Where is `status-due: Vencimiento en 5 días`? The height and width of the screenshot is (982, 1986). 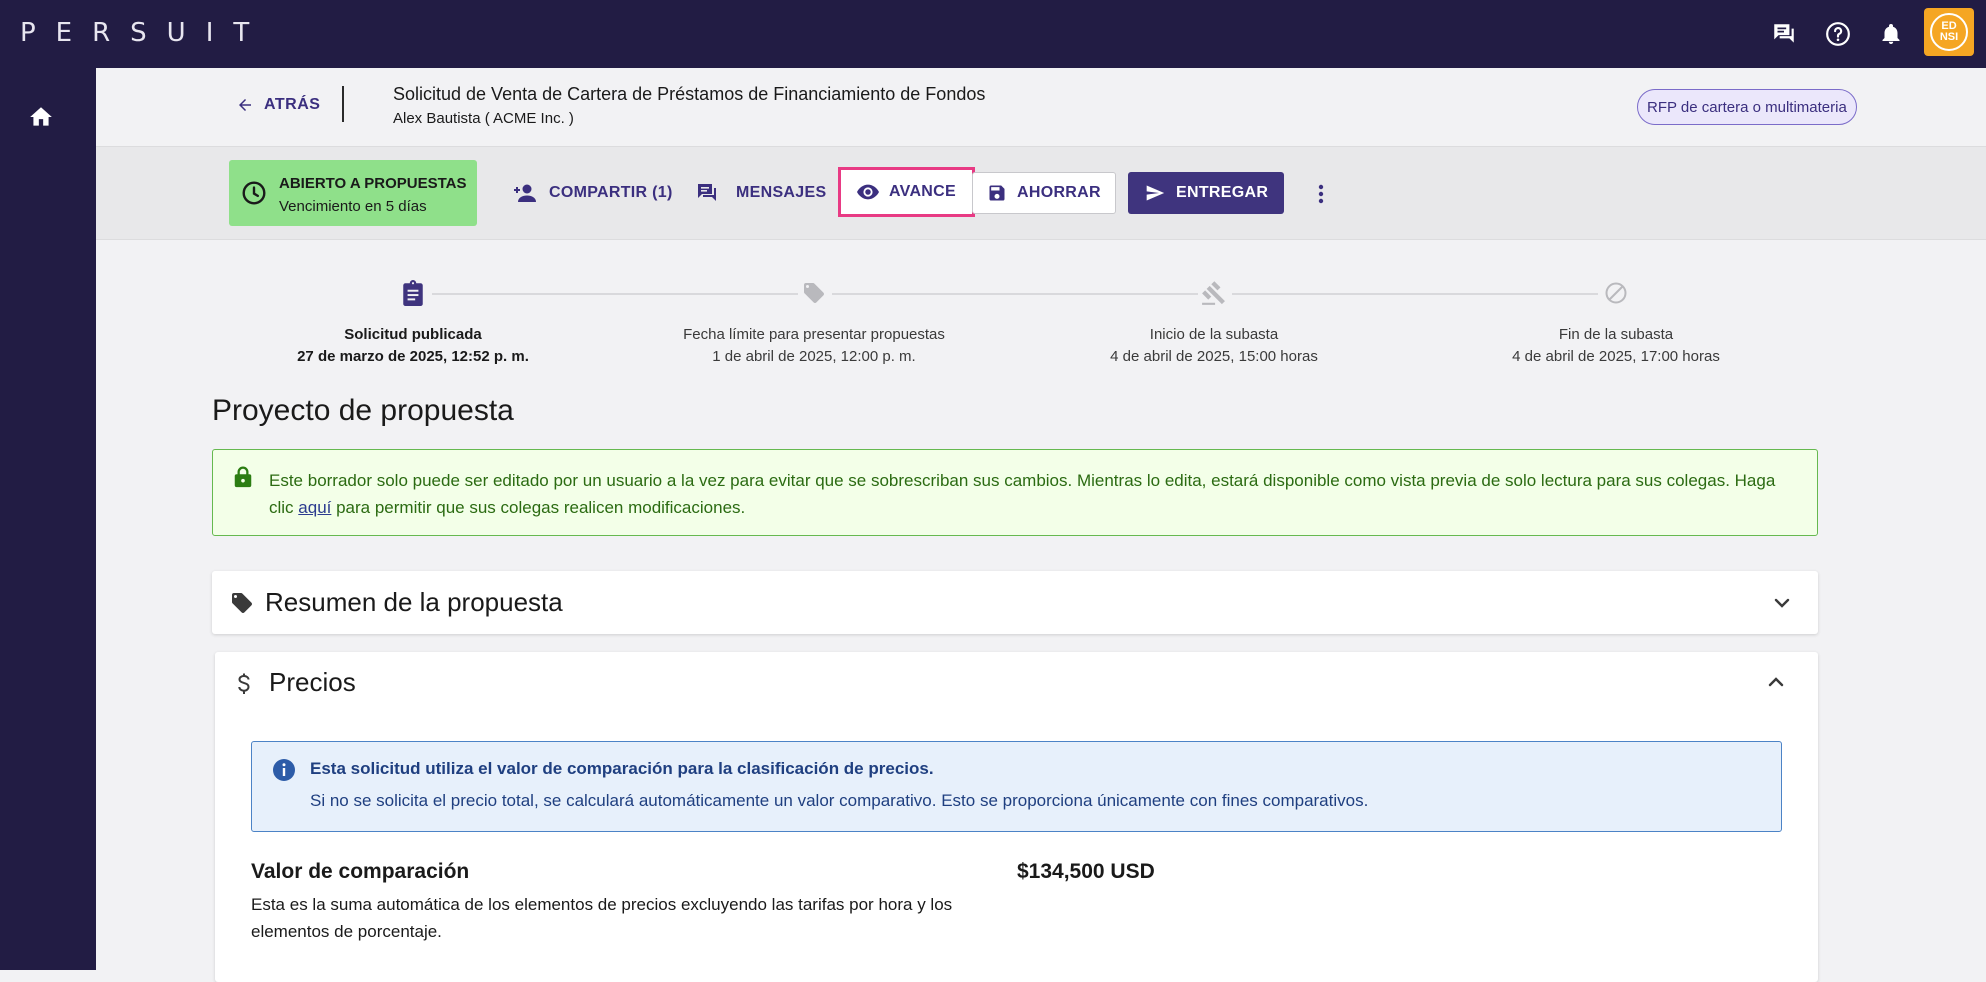
status-due: Vencimiento en 5 días is located at coordinates (353, 206).